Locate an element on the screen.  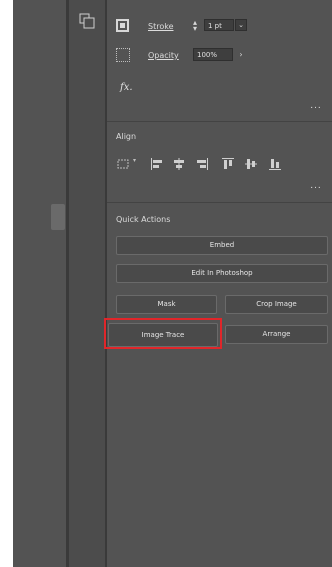
highlight-annotation is located at coordinates (163, 333).